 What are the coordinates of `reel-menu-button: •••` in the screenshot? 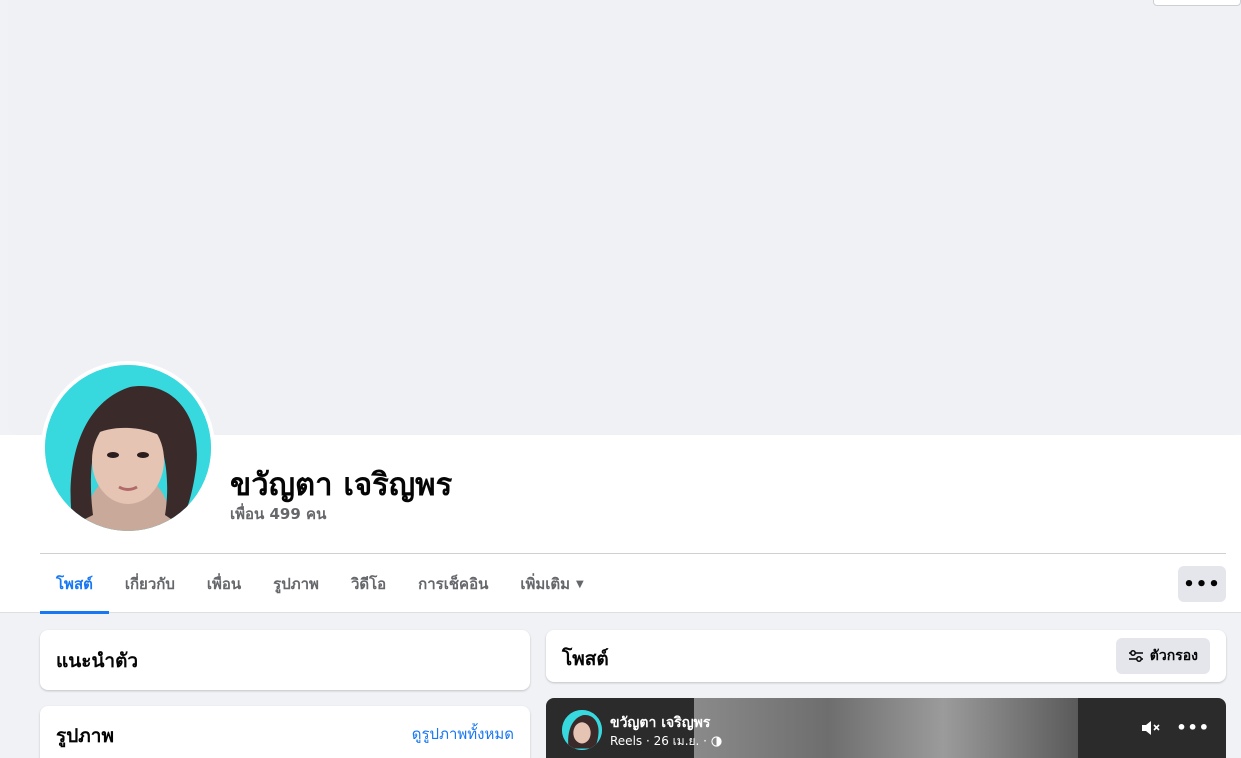 It's located at (1193, 727).